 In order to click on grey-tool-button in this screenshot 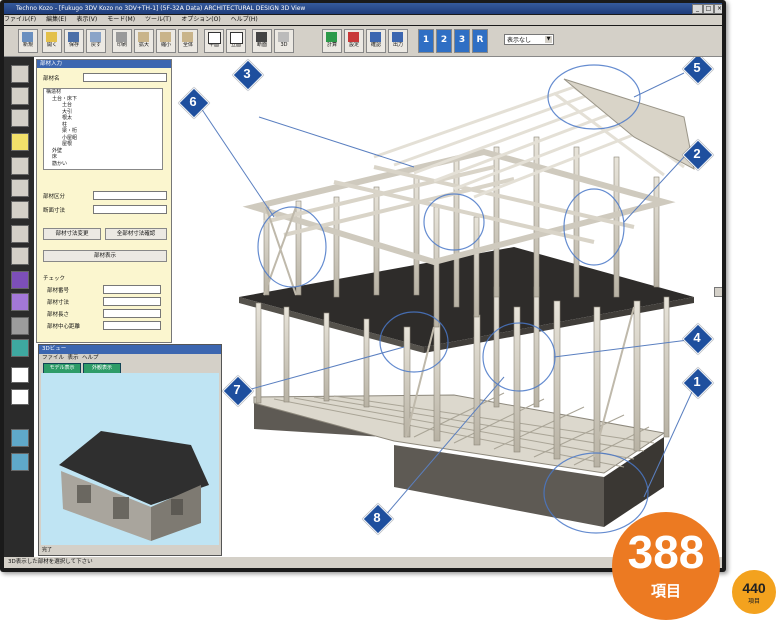, I will do `click(20, 326)`.